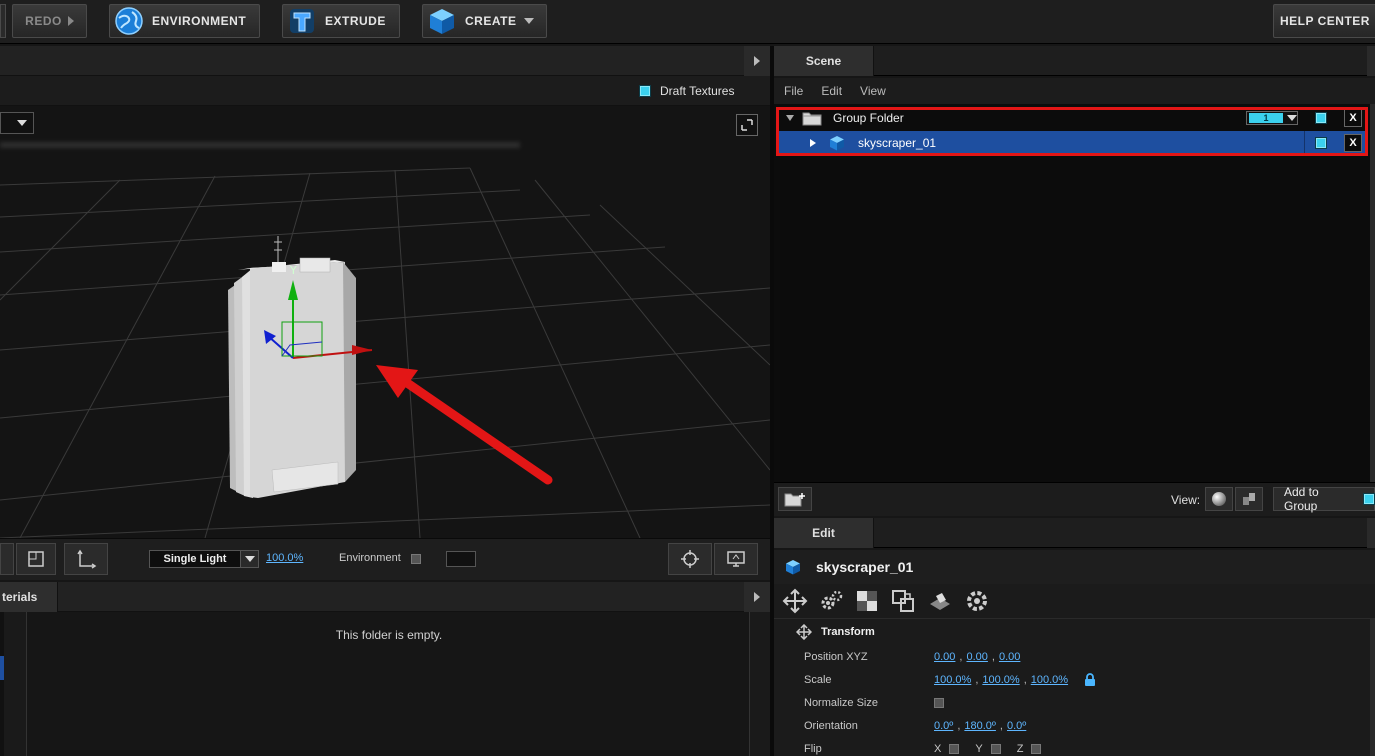 The width and height of the screenshot is (1375, 756). What do you see at coordinates (1009, 657) in the screenshot?
I see `position-z-field: 0.00` at bounding box center [1009, 657].